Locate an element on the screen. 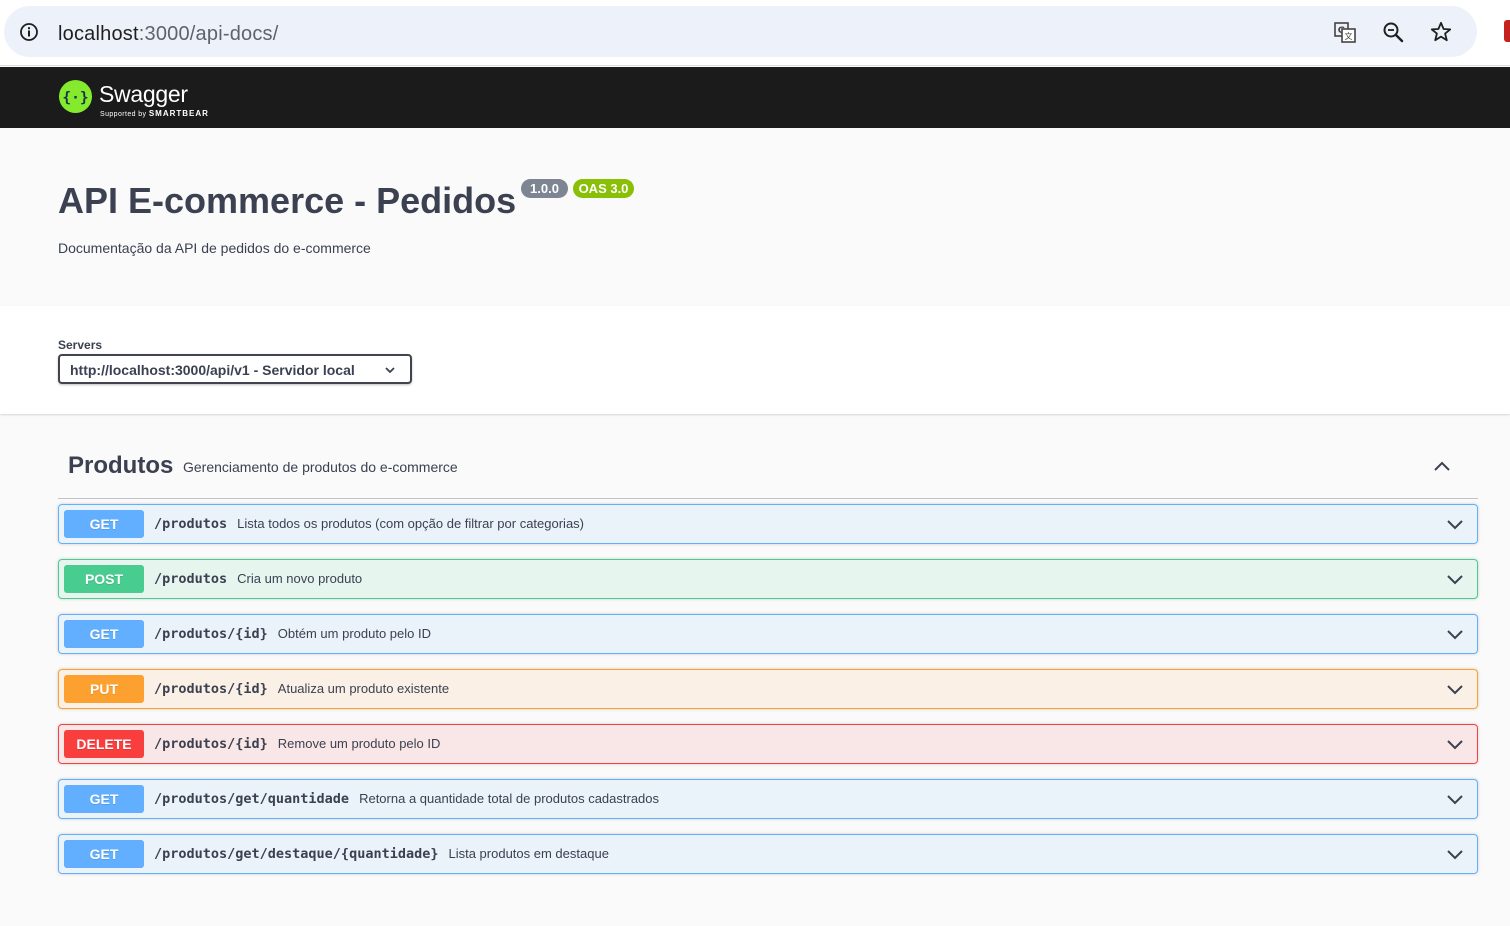  smartbear-tagline: Supported by SMARTBEAR is located at coordinates (154, 113).